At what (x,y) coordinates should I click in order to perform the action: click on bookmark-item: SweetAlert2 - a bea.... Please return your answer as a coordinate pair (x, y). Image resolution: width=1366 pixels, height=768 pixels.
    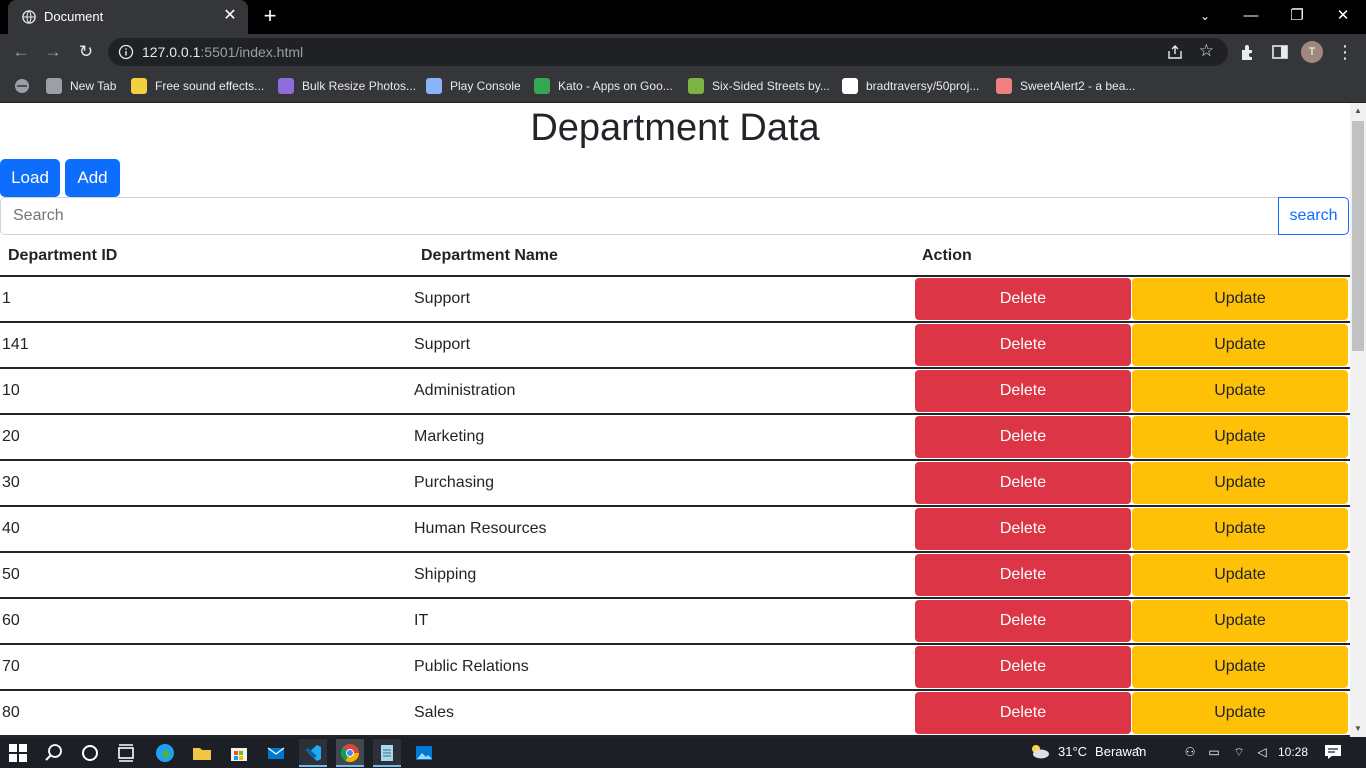
    Looking at the image, I should click on (1065, 86).